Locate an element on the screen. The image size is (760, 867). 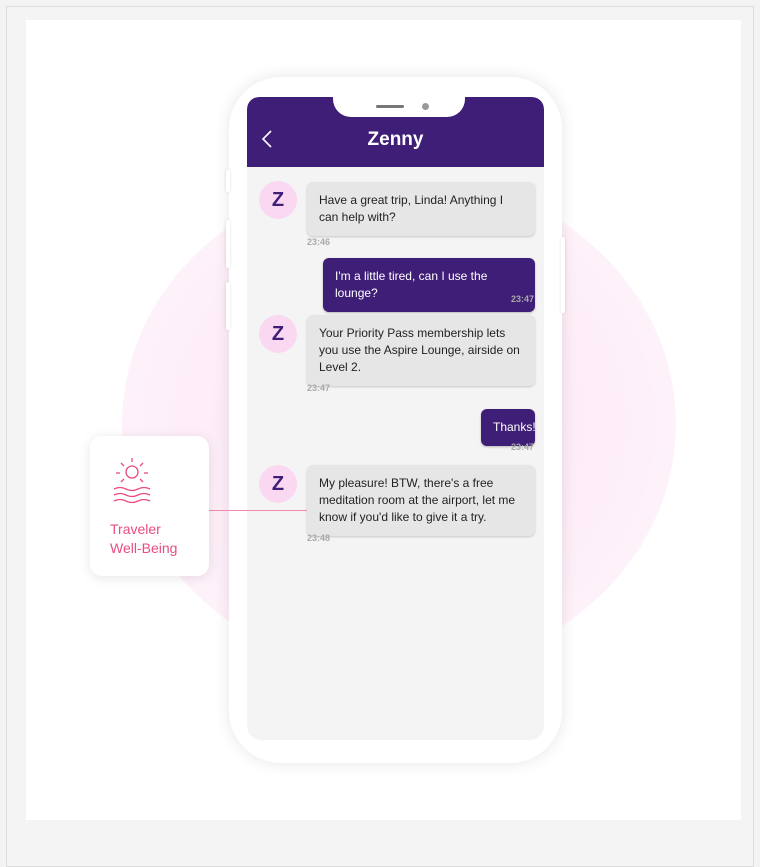
connector-line is located at coordinates (258, 510).